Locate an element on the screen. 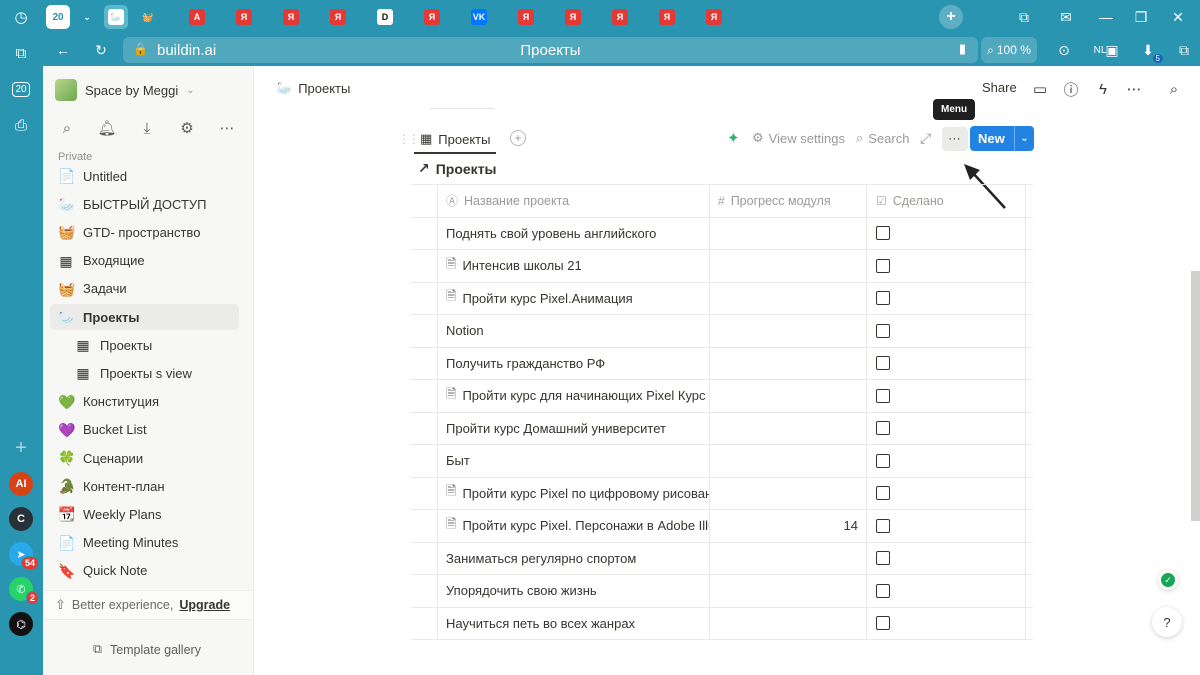 The width and height of the screenshot is (1200, 675). tab-table-view: ▦ Проекты is located at coordinates (455, 140).